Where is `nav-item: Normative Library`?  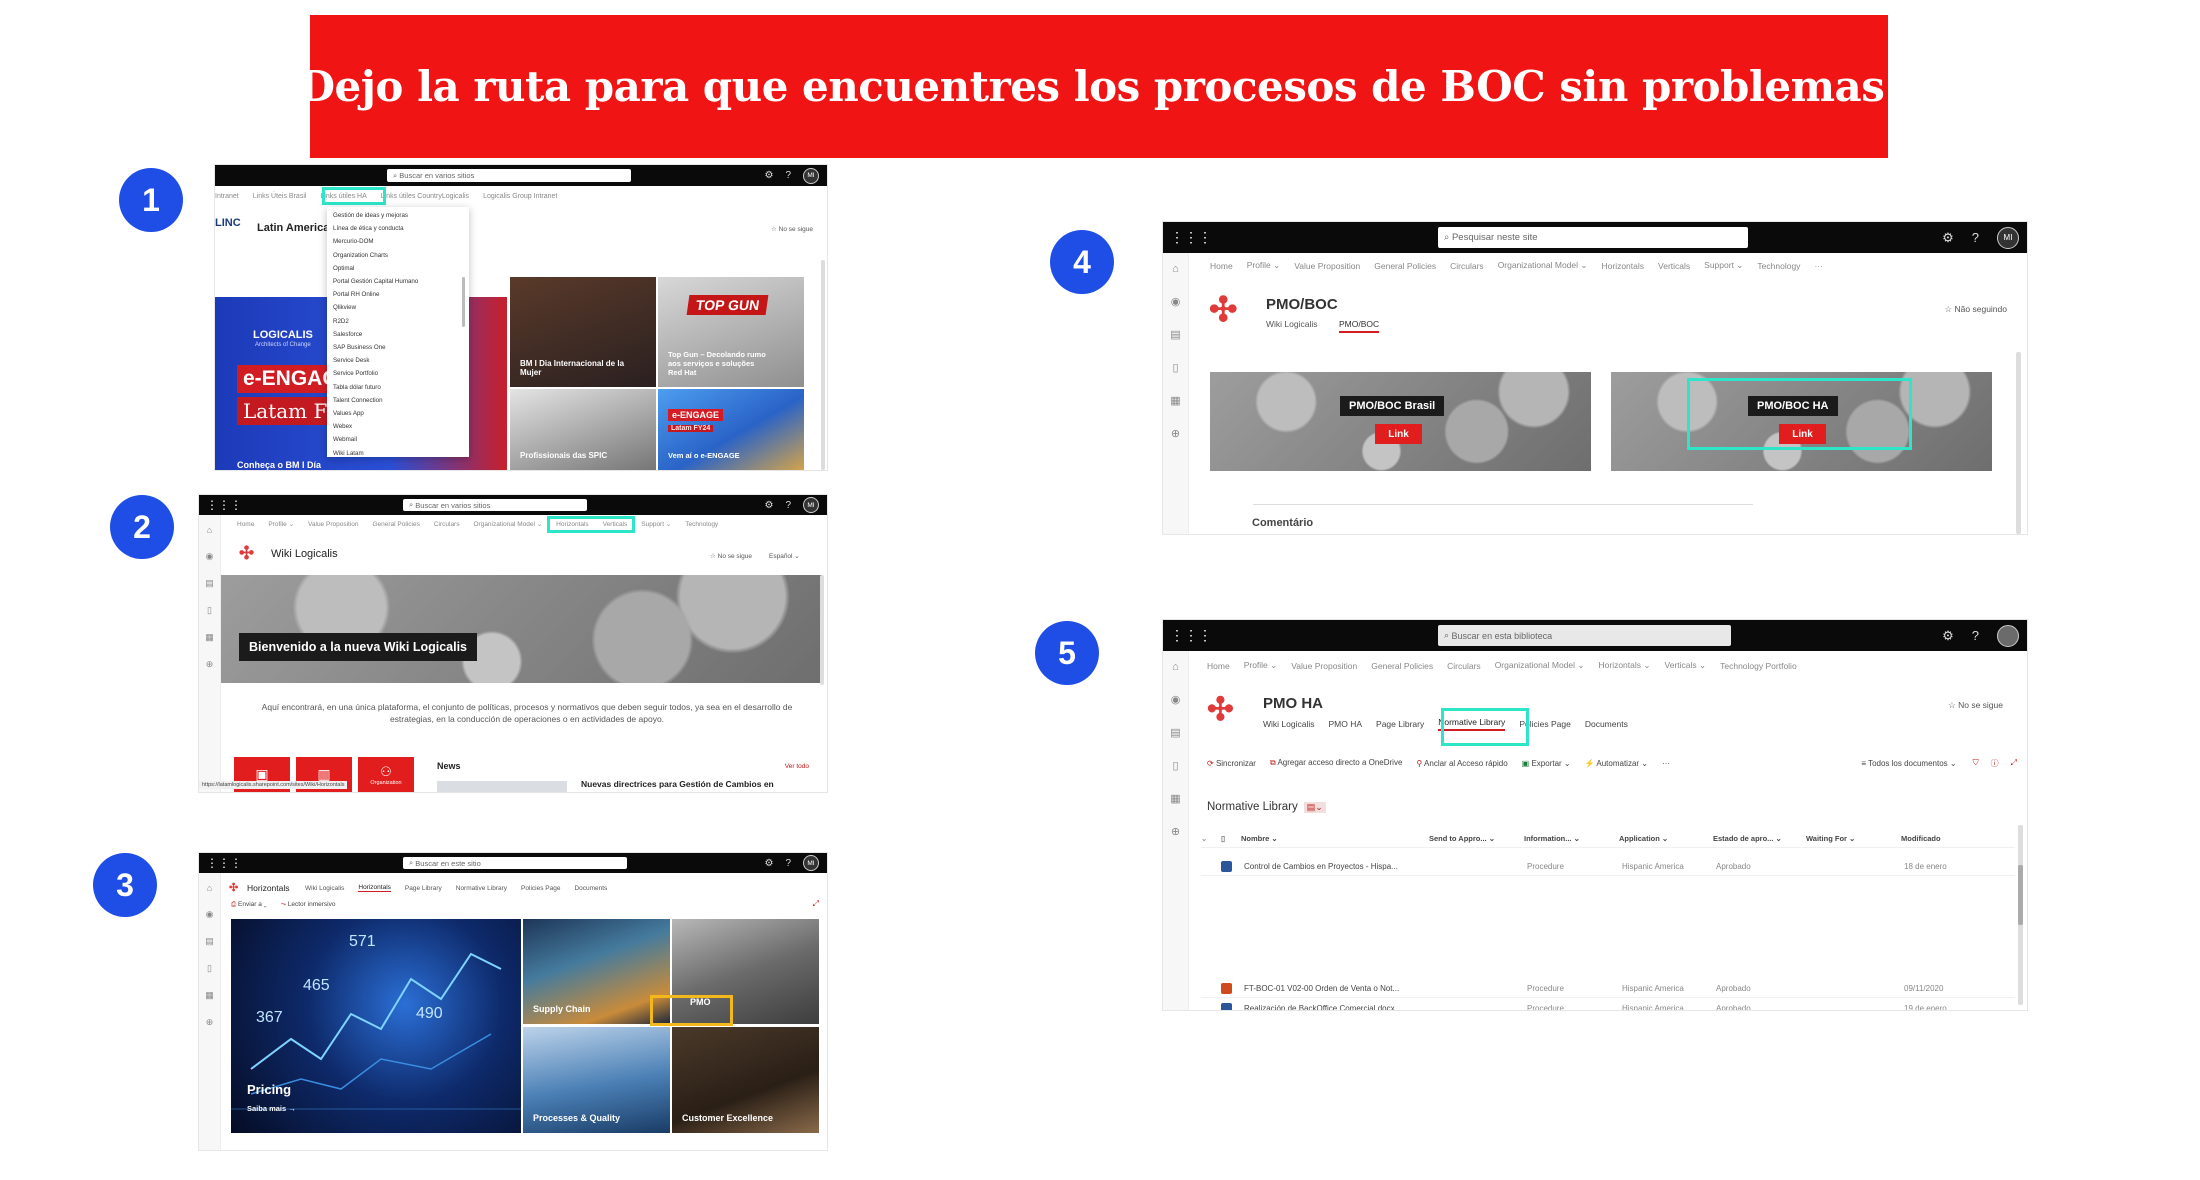 nav-item: Normative Library is located at coordinates (481, 888).